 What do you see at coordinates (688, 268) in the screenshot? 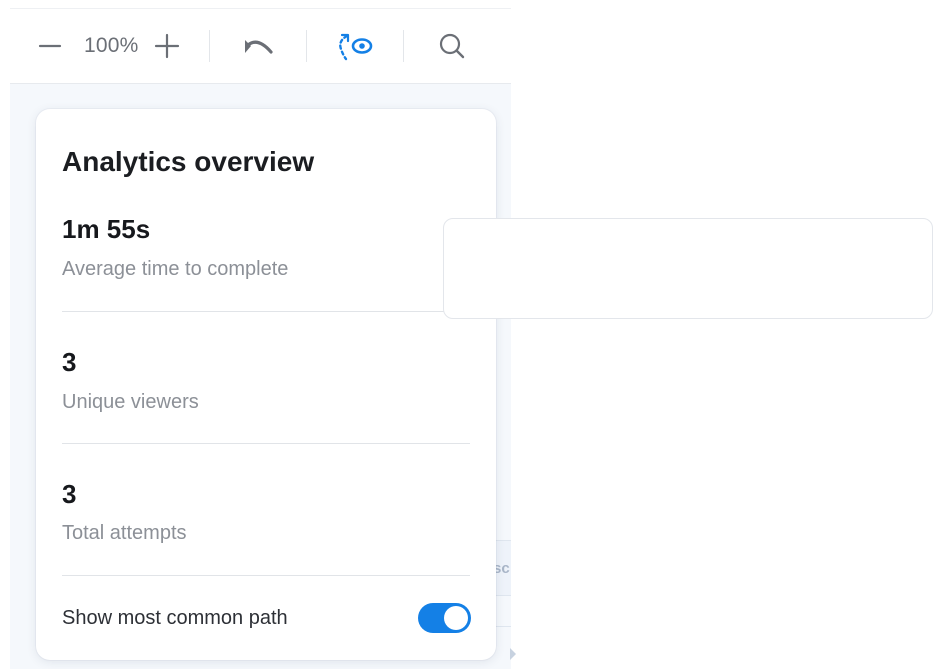
I see `empty-info-panel` at bounding box center [688, 268].